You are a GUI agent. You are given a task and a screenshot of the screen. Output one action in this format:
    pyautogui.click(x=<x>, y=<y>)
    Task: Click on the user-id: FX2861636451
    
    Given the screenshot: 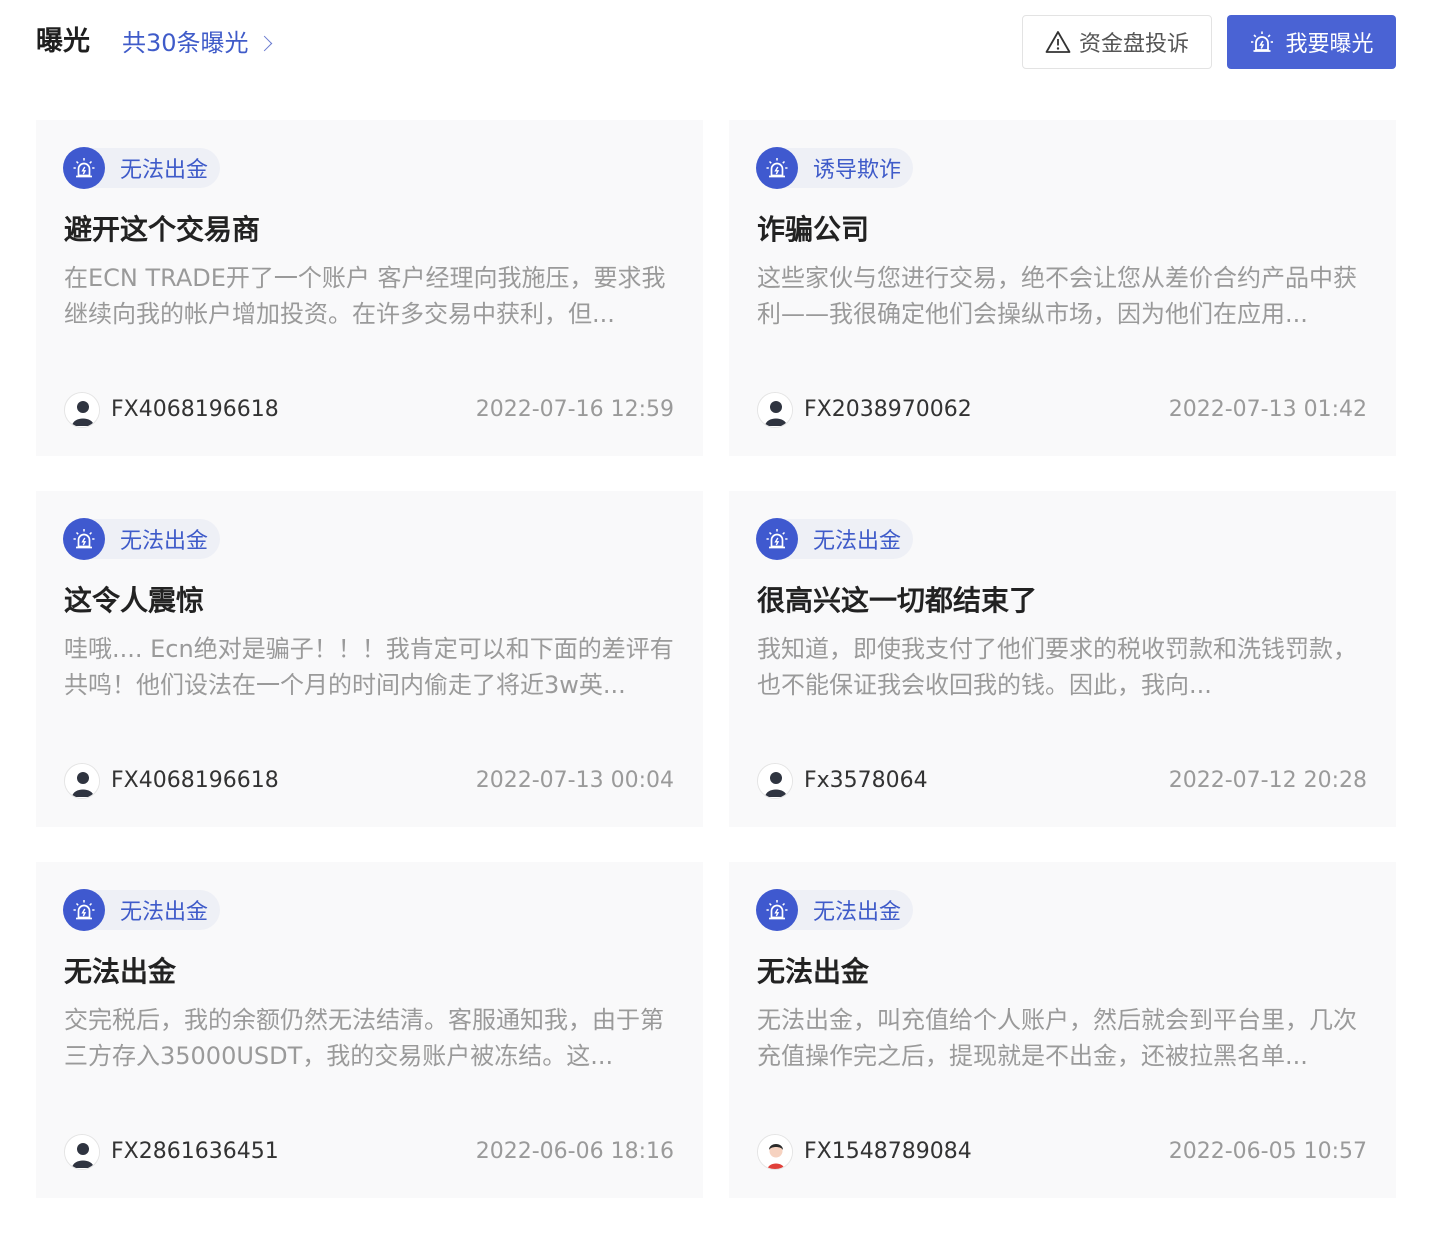 What is the action you would take?
    pyautogui.click(x=195, y=1152)
    